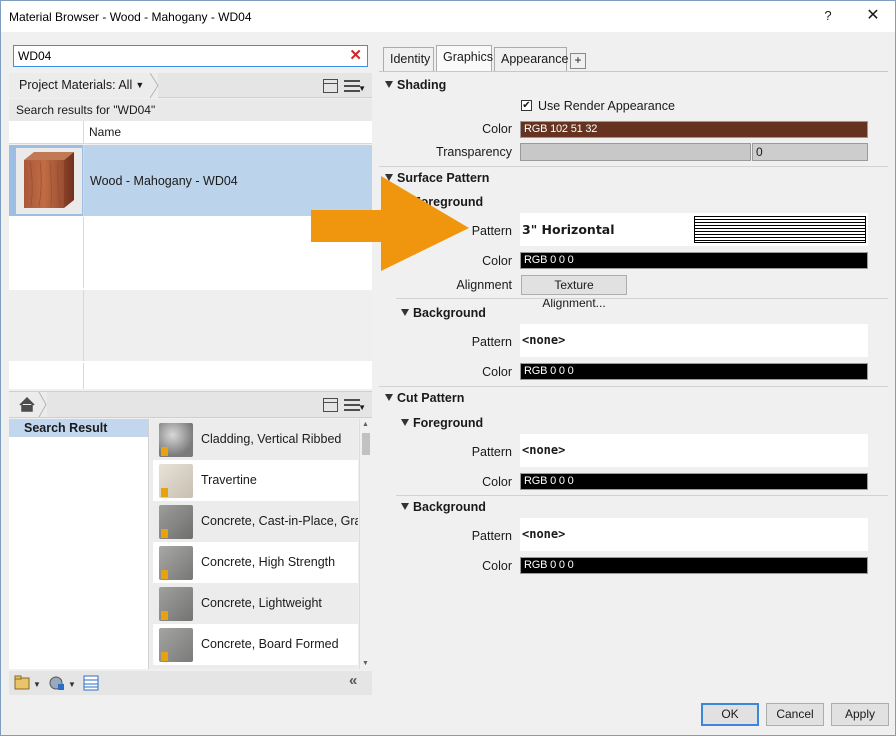 The height and width of the screenshot is (736, 896). I want to click on search-box: ✕, so click(190, 56).